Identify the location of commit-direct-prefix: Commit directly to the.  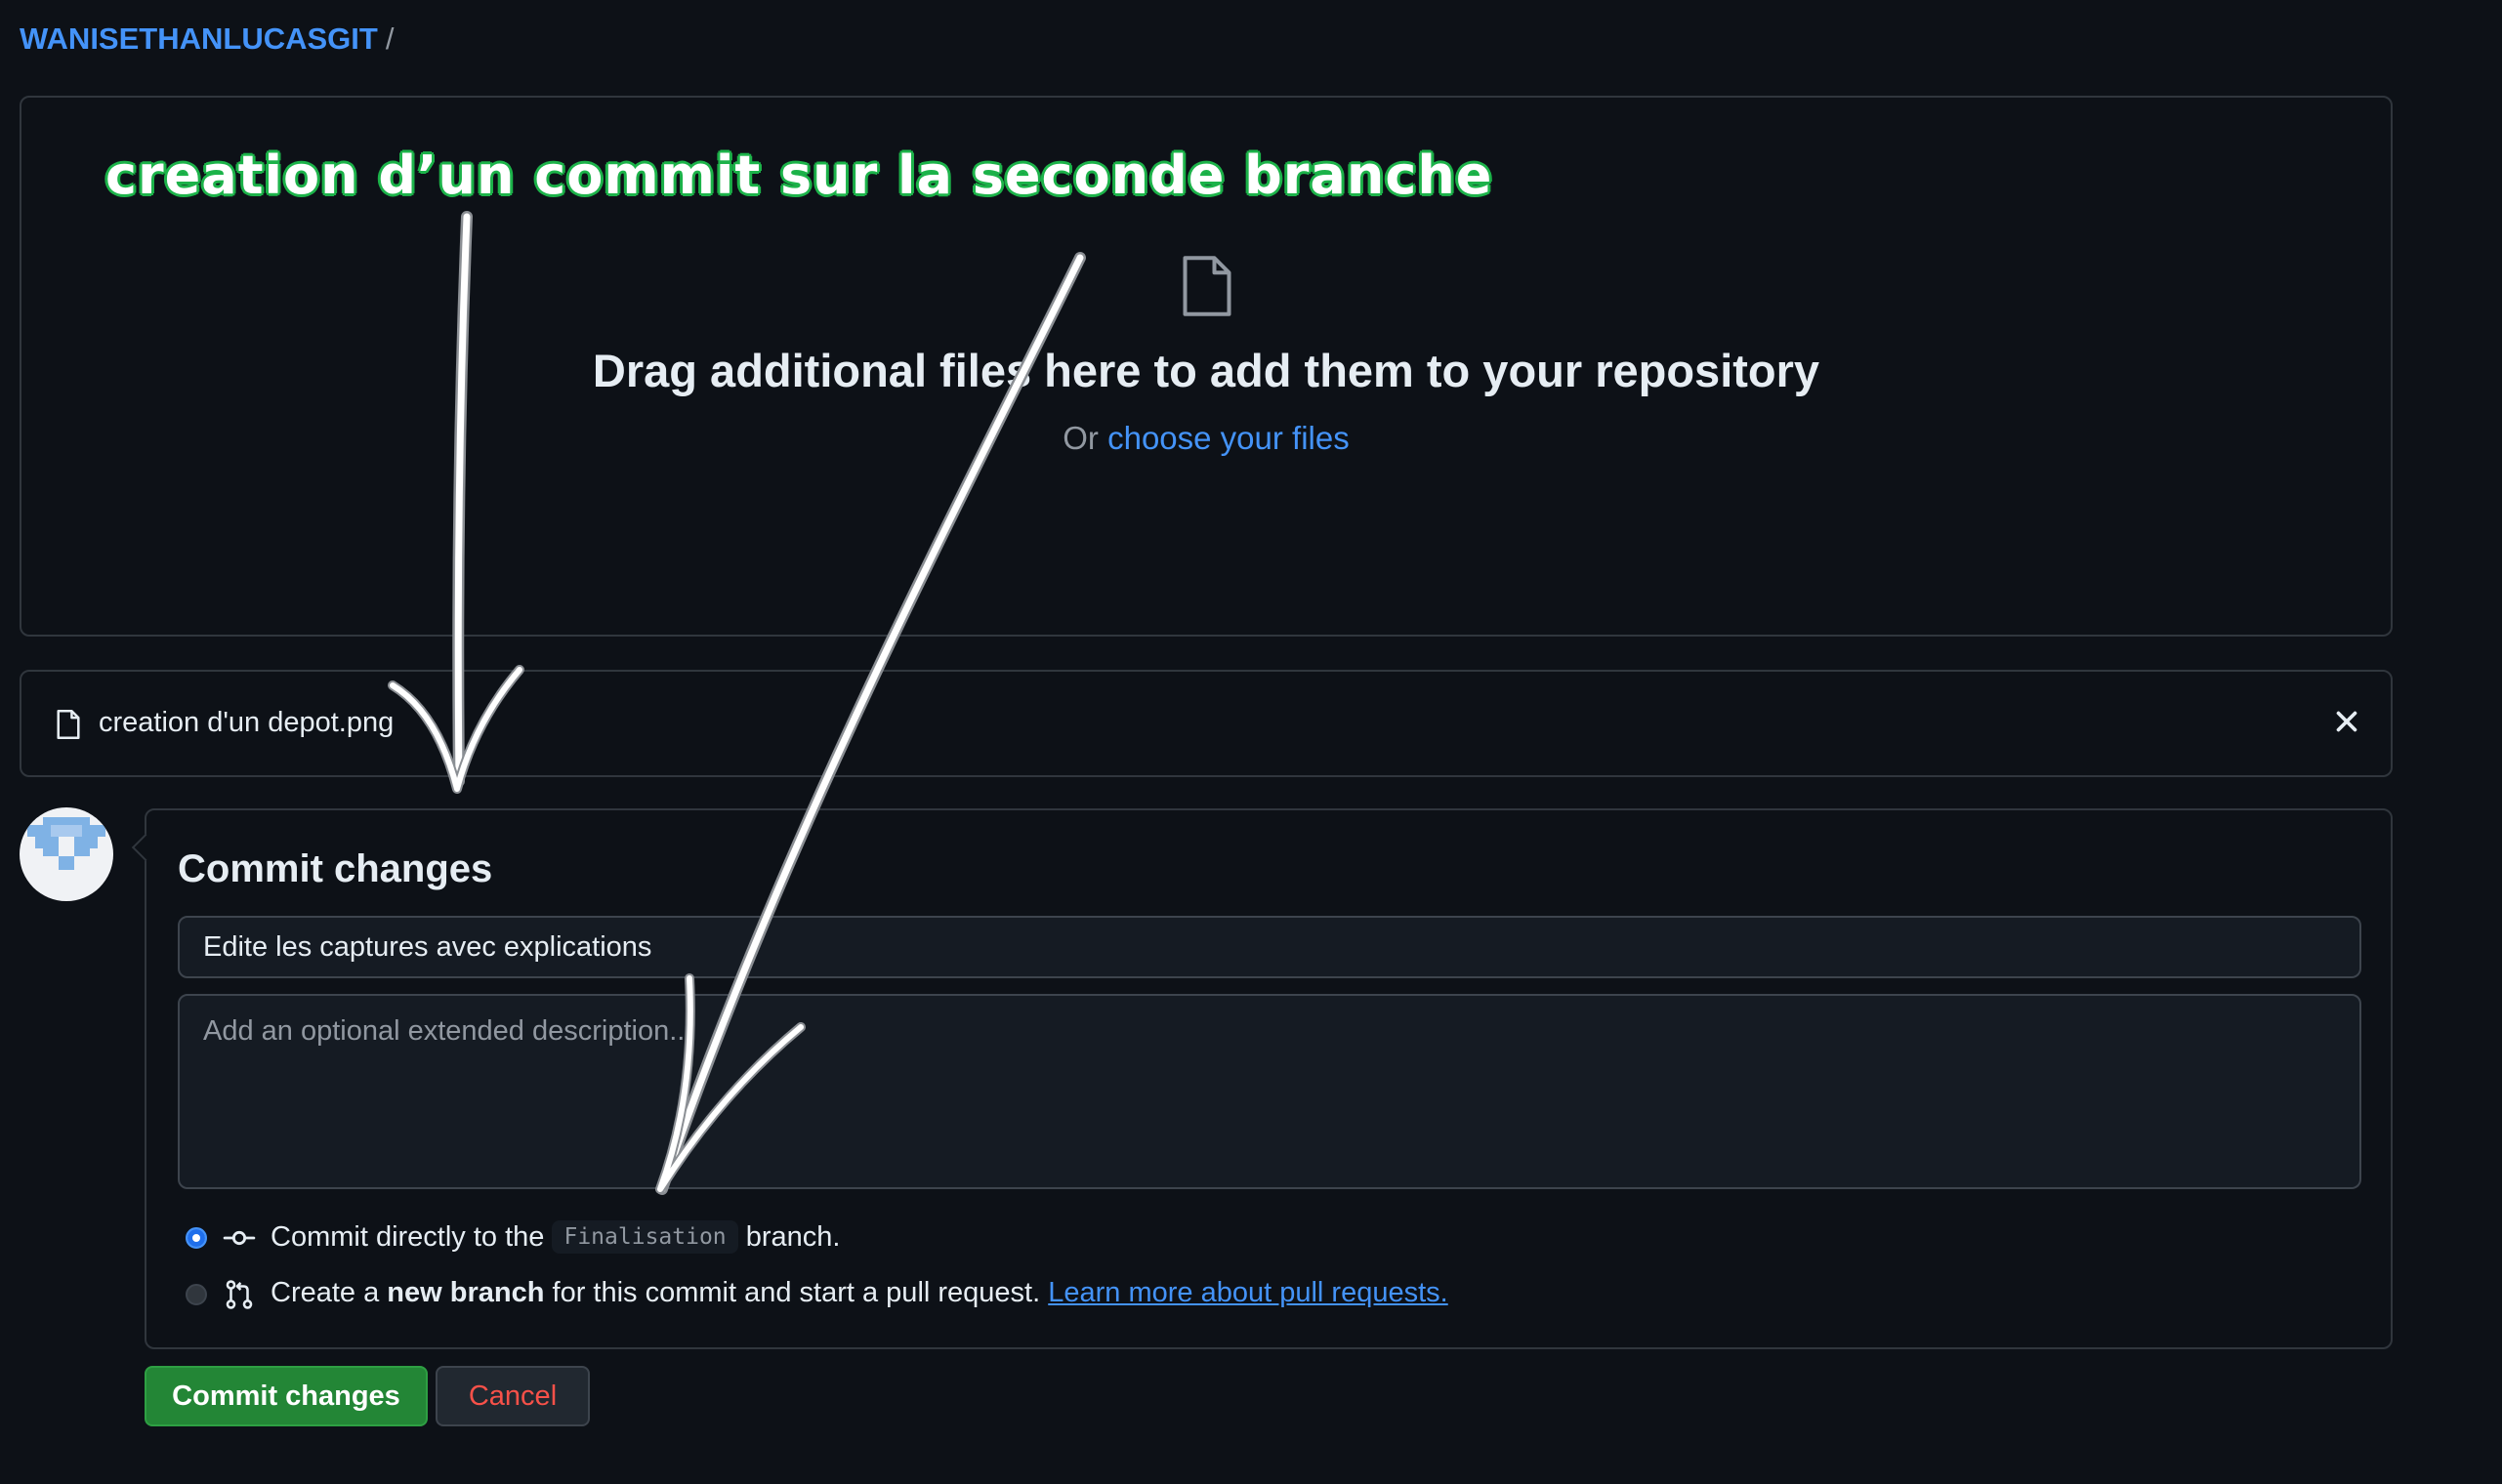
(408, 1237).